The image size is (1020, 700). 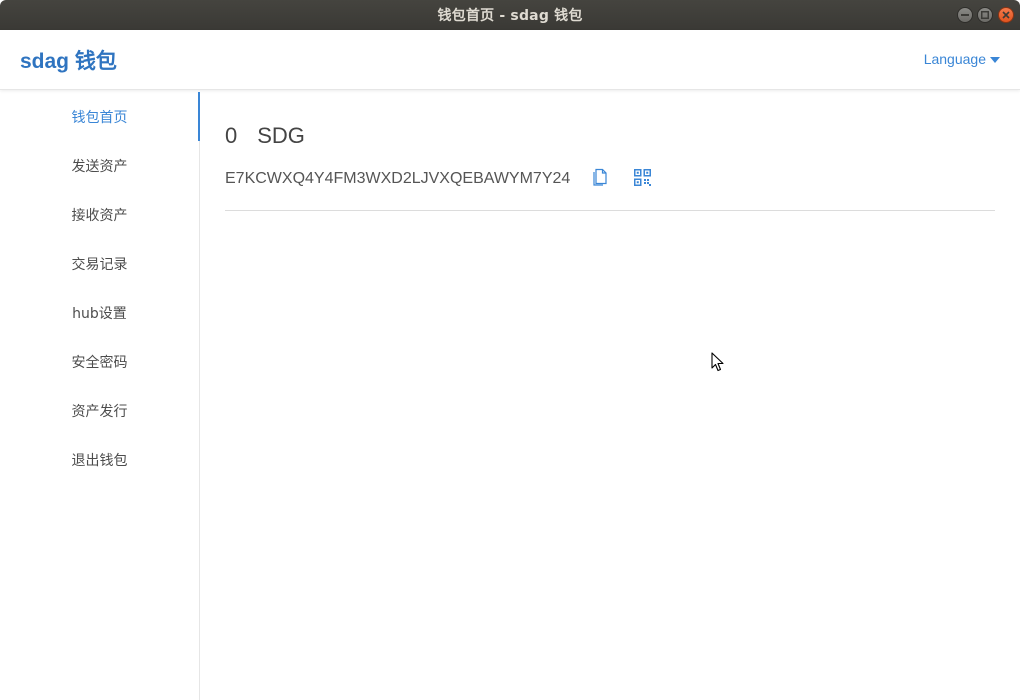 I want to click on maximize-button, so click(x=985, y=15).